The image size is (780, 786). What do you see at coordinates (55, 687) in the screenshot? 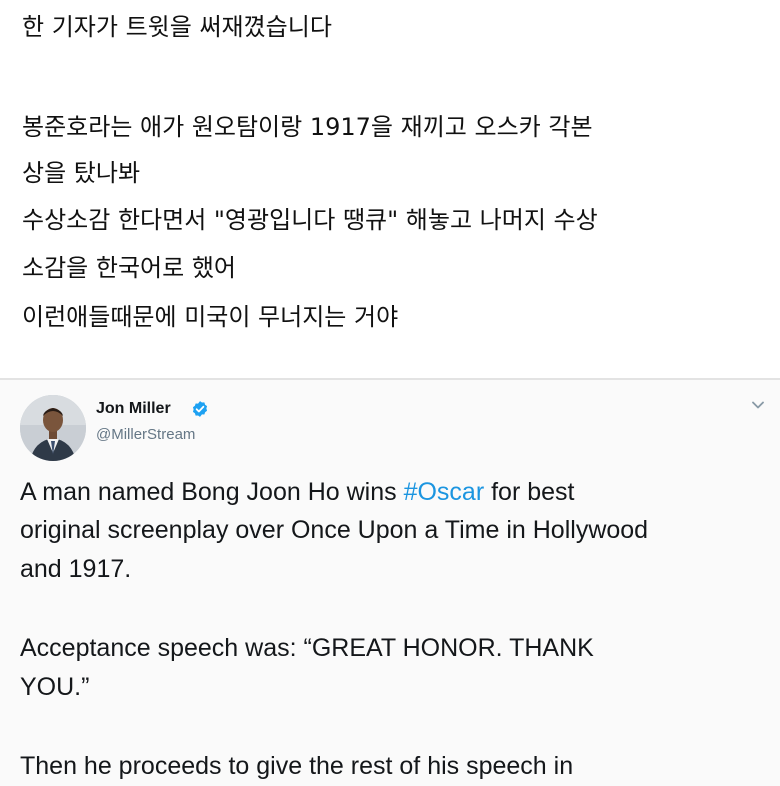
I see `tweet-text-line-5: YOU.”` at bounding box center [55, 687].